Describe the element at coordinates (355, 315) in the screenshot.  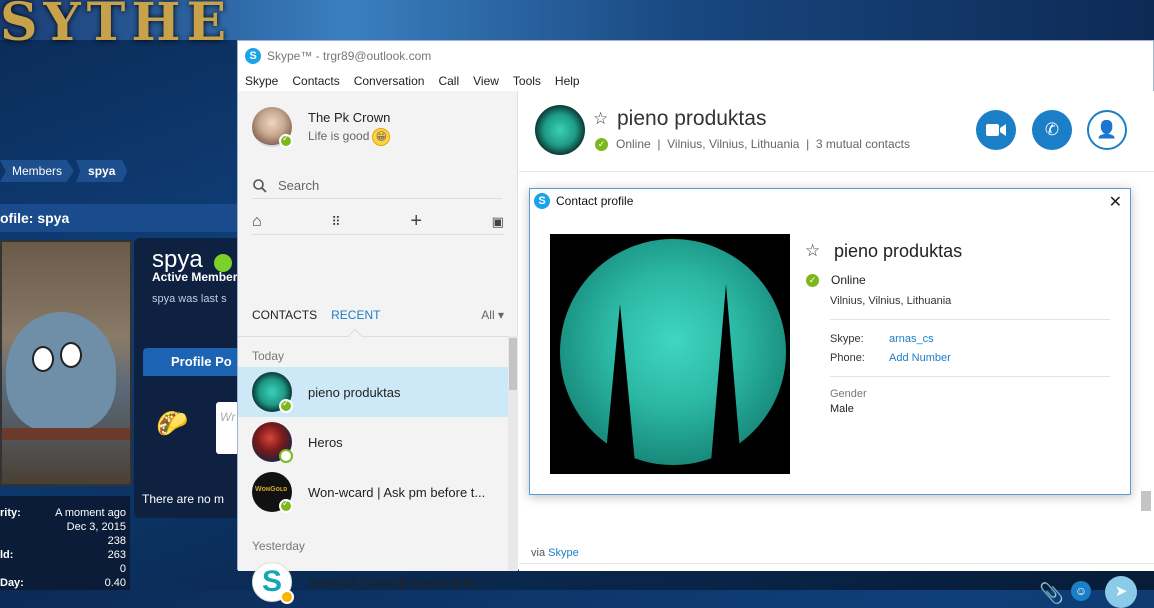
I see `tab-recent: RECENT` at that location.